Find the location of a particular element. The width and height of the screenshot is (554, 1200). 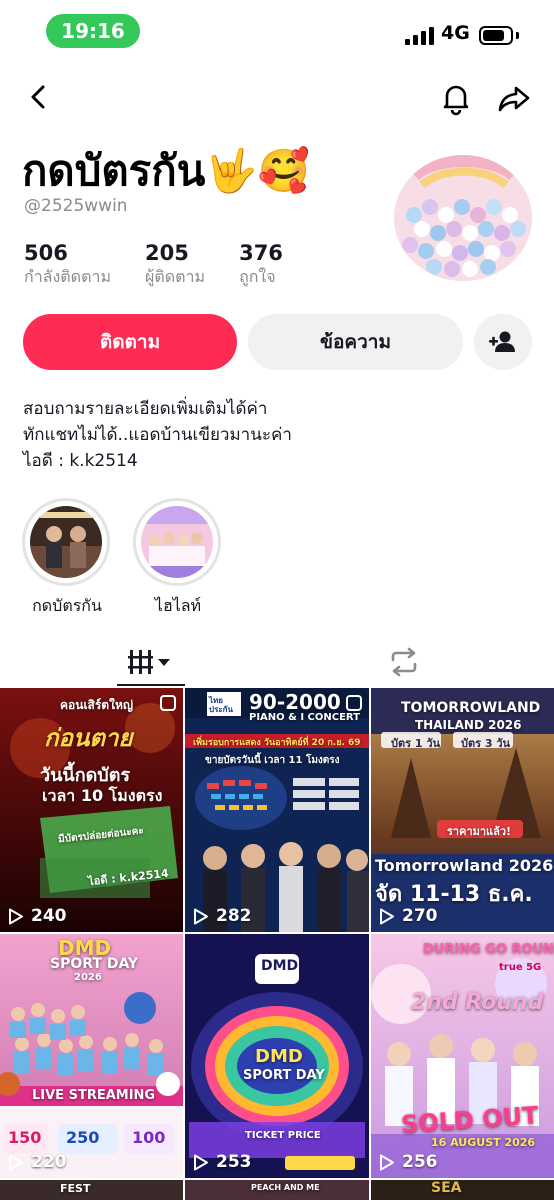

post-caption: ราคามาแล้ว! is located at coordinates (479, 831).